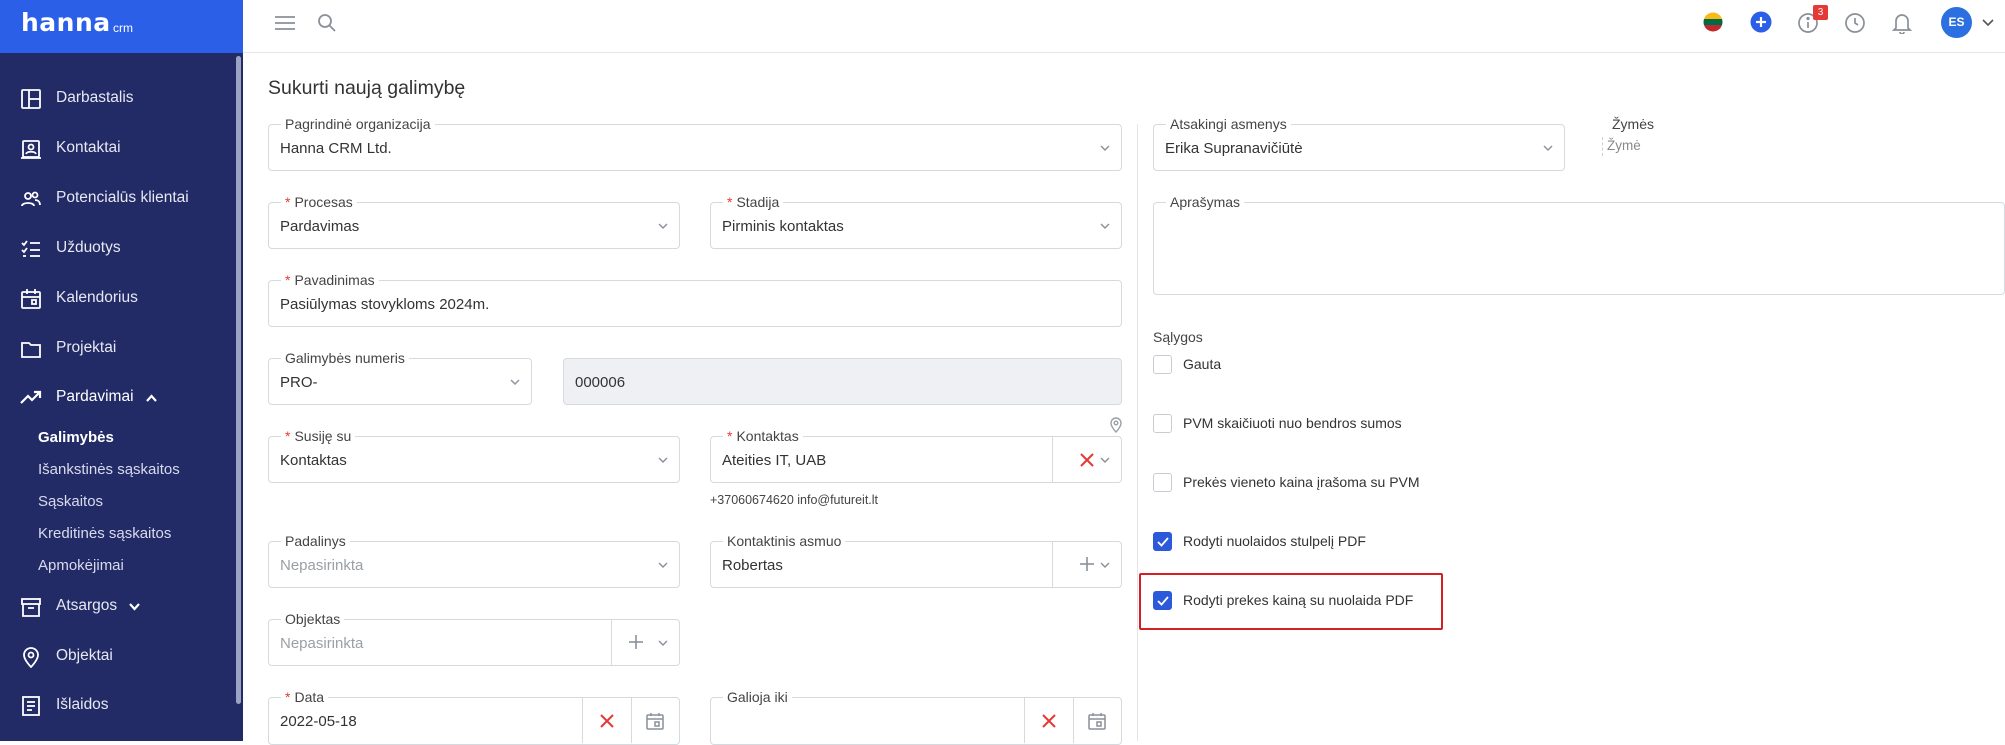 The image size is (2005, 745). What do you see at coordinates (118, 148) in the screenshot?
I see `sidebar-item-kontaktai: Kontaktai` at bounding box center [118, 148].